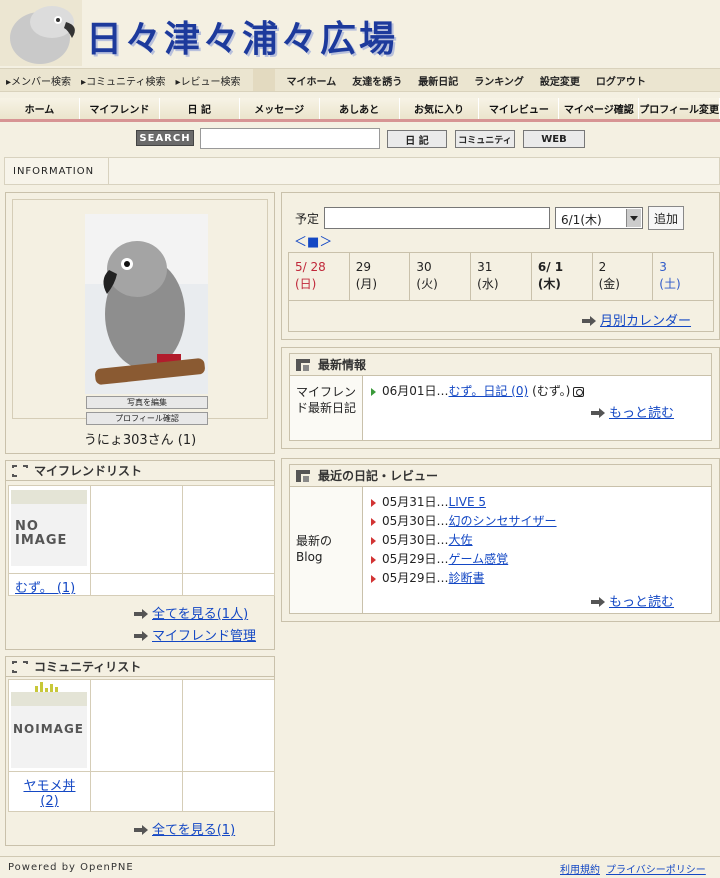 This screenshot has width=720, height=878. What do you see at coordinates (199, 108) in the screenshot?
I see `tab-diary: 日 記` at bounding box center [199, 108].